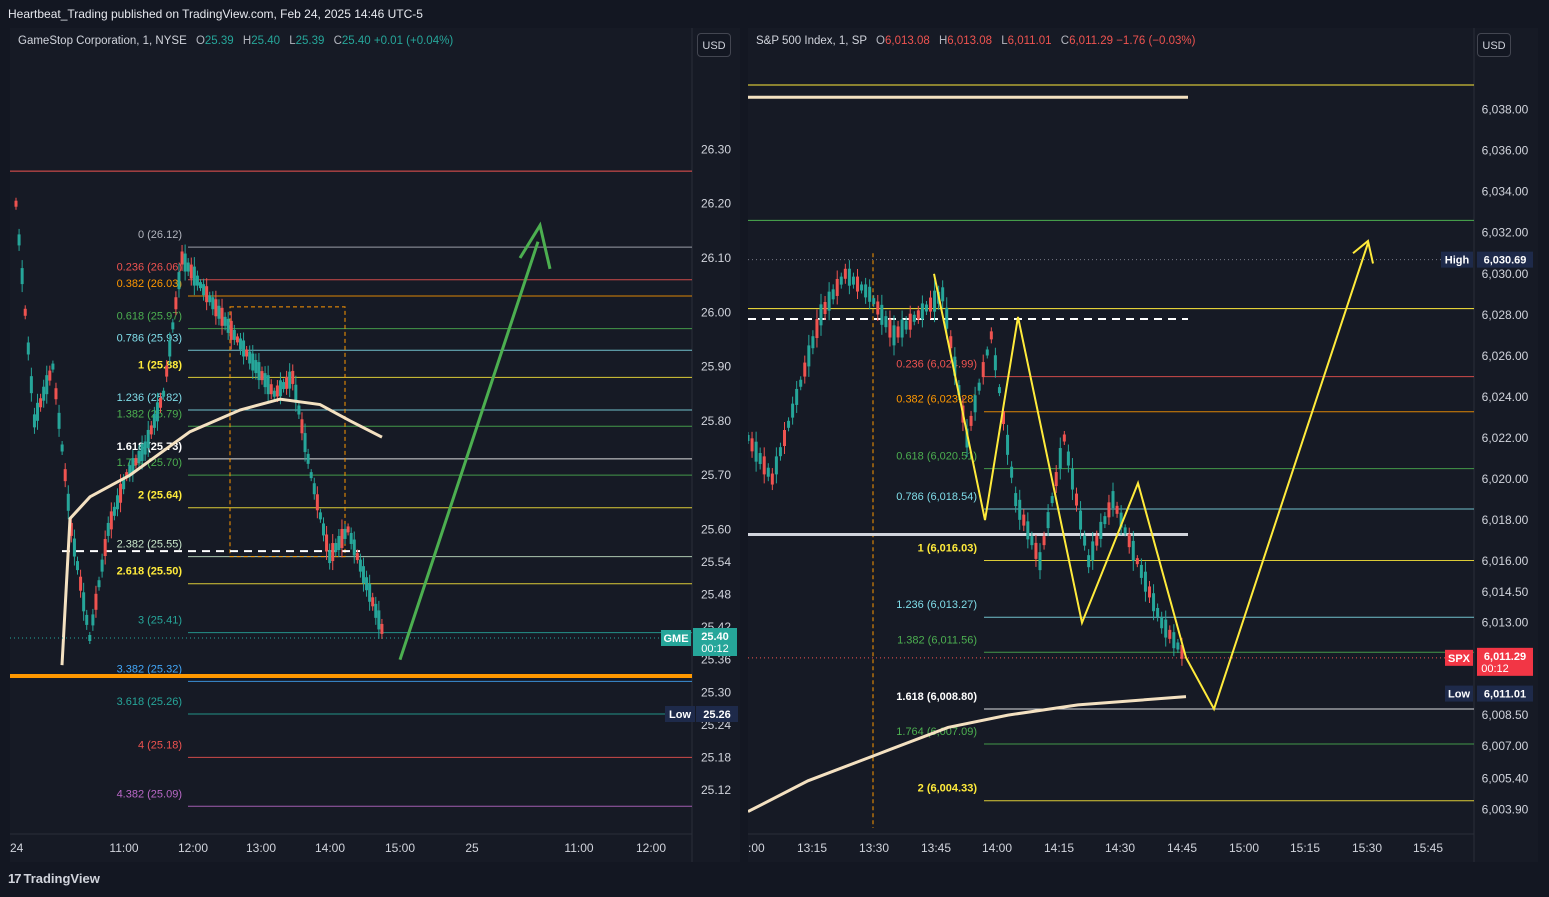  I want to click on gme-price-tick: 26.20, so click(716, 204).